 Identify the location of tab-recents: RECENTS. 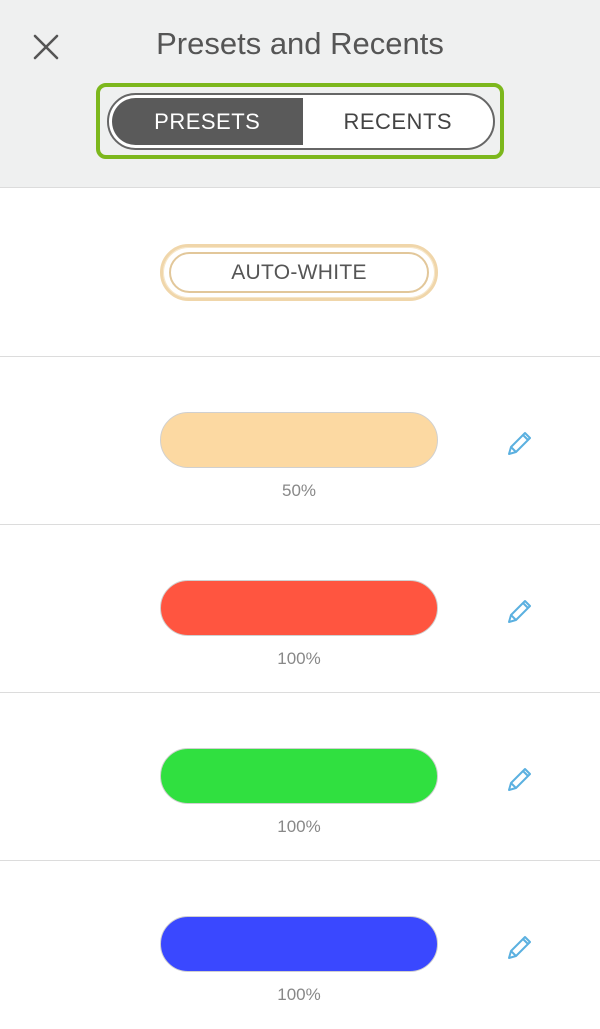
(398, 121).